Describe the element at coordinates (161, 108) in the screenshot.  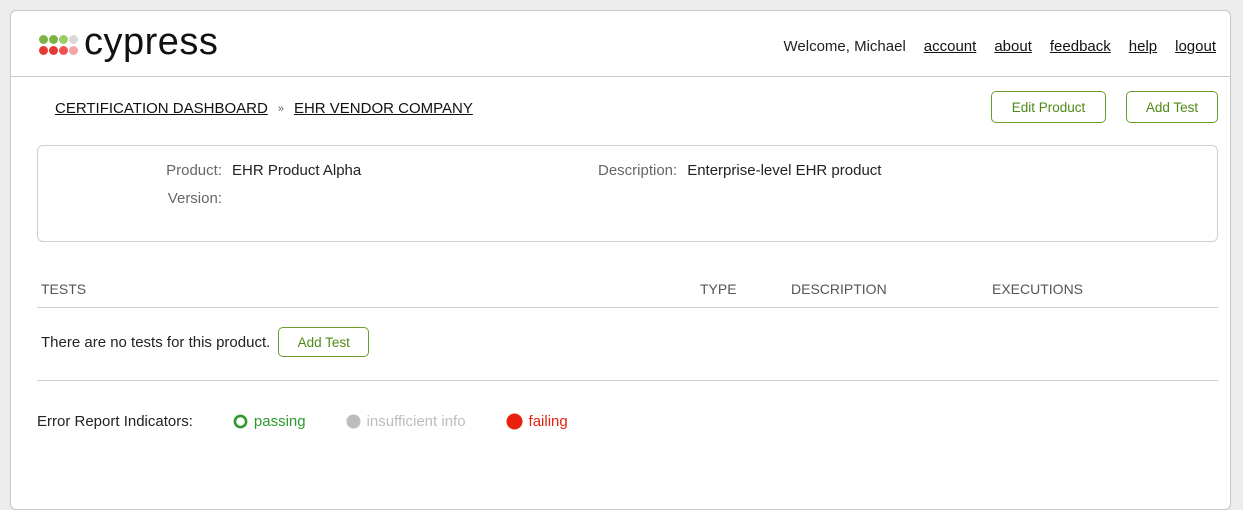
I see `breadcrumb-dashboard-link: CERTIFICATION DASHBOARD` at that location.